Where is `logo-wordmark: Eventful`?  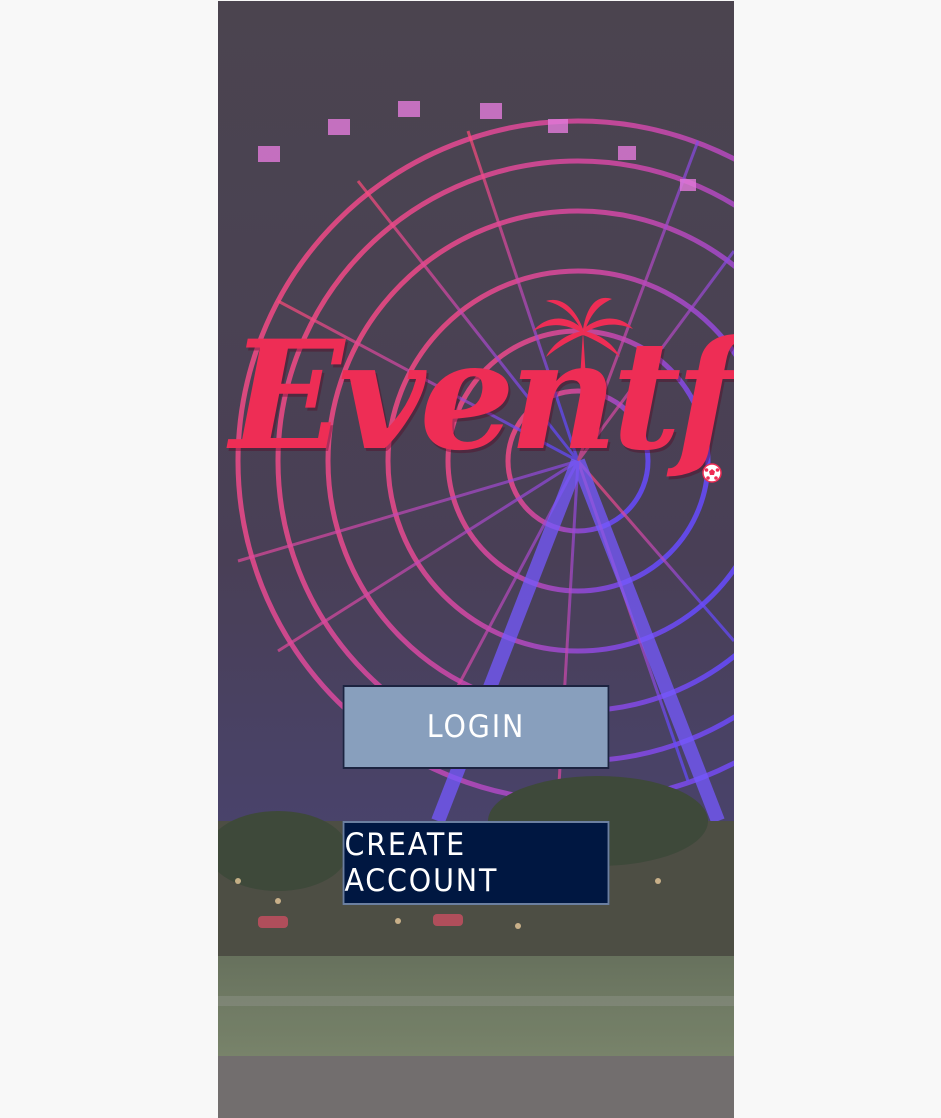
logo-wordmark: Eventful is located at coordinates (482, 396).